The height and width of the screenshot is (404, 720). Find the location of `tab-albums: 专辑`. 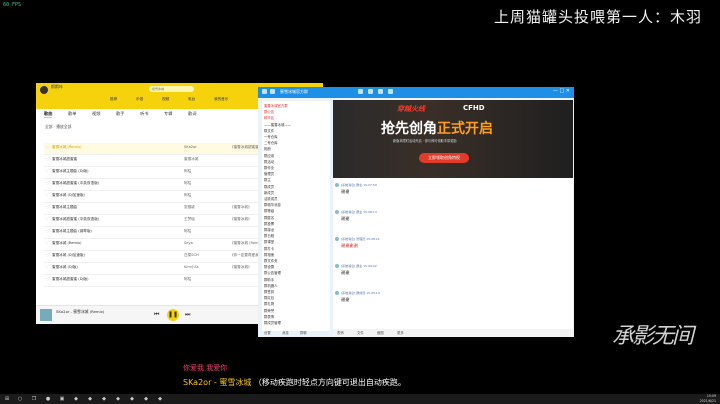

tab-albums: 专辑 is located at coordinates (168, 114).